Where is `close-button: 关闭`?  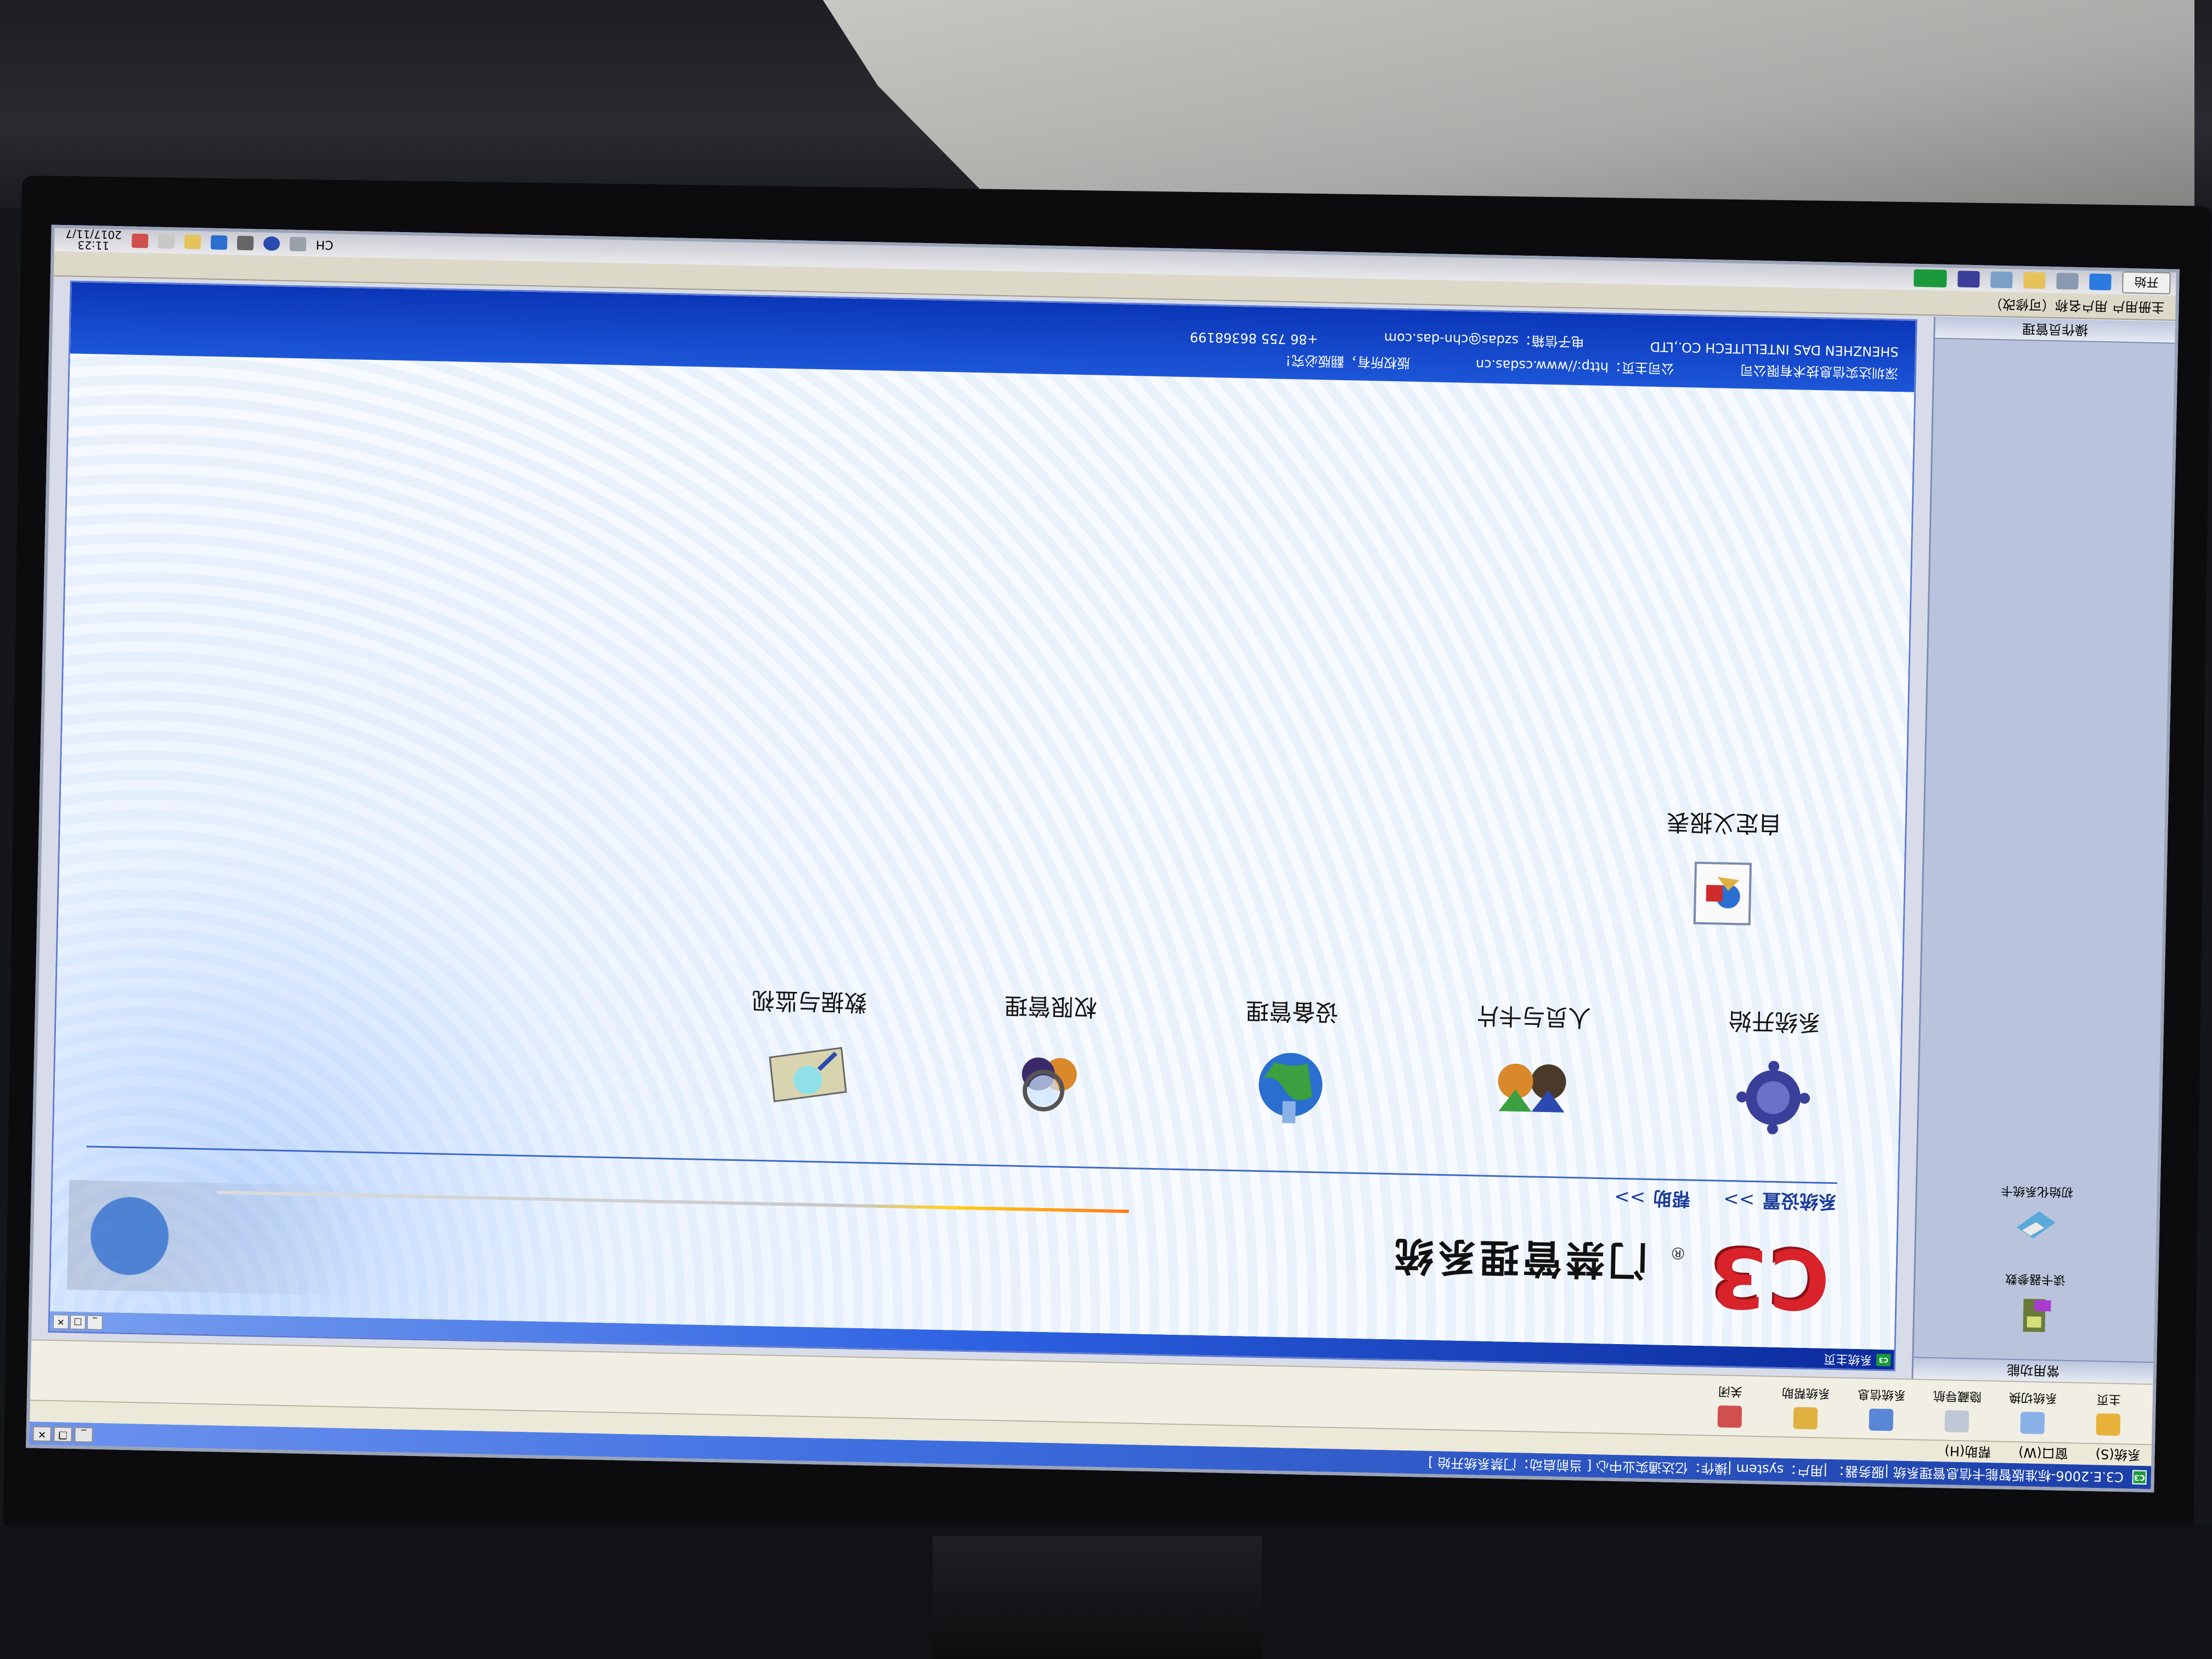
close-button: 关闭 is located at coordinates (1730, 1406).